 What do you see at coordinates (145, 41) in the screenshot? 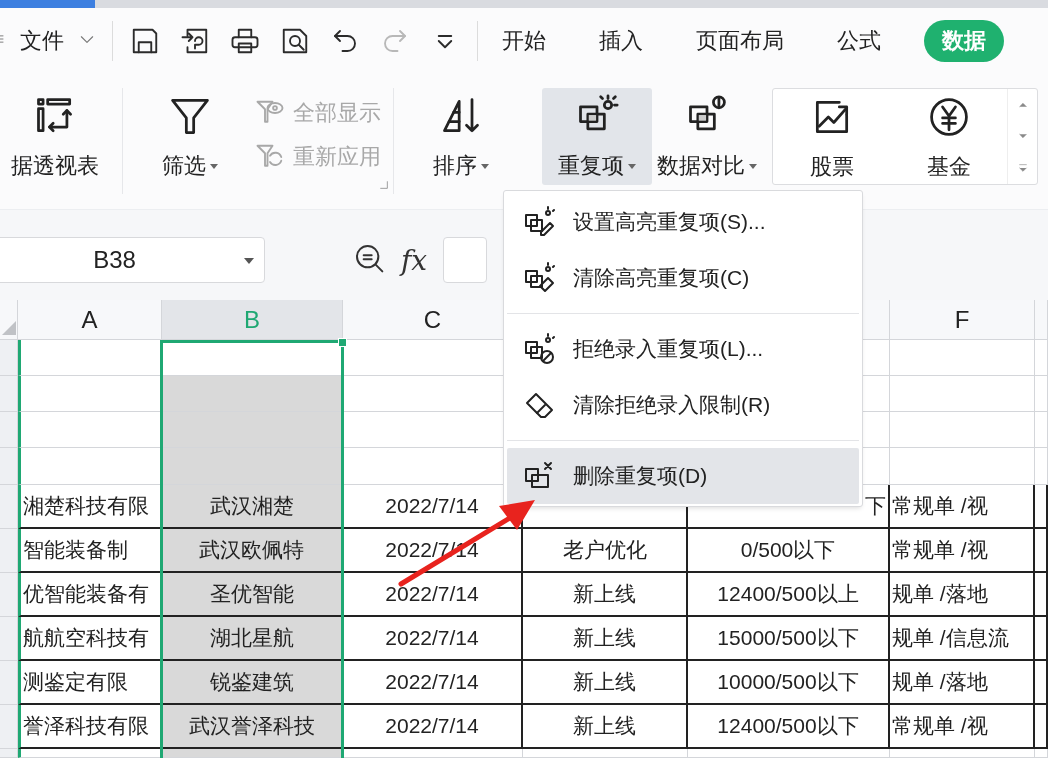
I see `save-icon` at bounding box center [145, 41].